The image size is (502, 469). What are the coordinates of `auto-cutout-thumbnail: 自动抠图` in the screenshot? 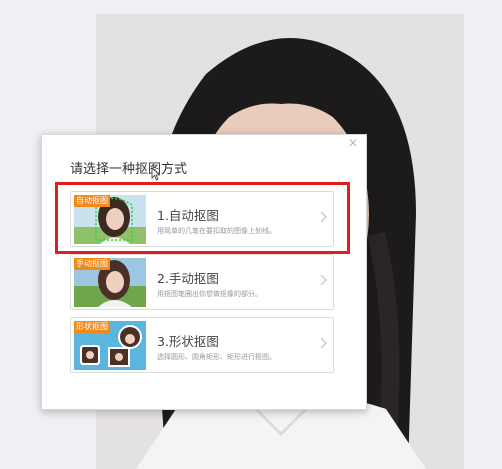 It's located at (110, 219).